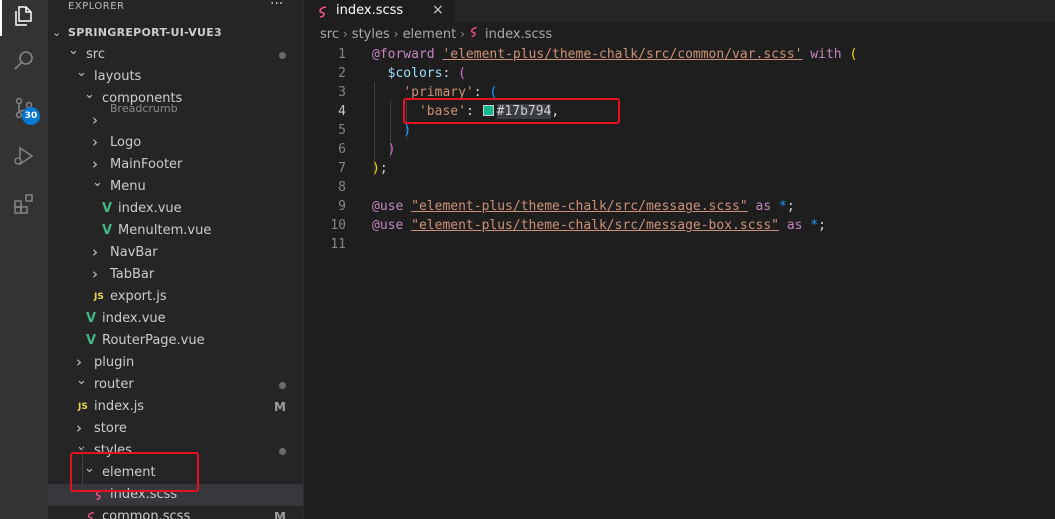 The image size is (1055, 519). I want to click on tree-item-label: TabBar, so click(132, 274).